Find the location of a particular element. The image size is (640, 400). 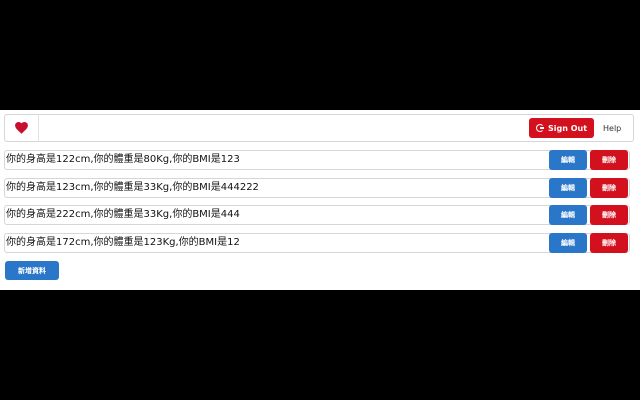

list-item: 你的身高是123cm,你的體重是33Kg,你的BMI是444222 編輯 刪除 is located at coordinates (317, 188).